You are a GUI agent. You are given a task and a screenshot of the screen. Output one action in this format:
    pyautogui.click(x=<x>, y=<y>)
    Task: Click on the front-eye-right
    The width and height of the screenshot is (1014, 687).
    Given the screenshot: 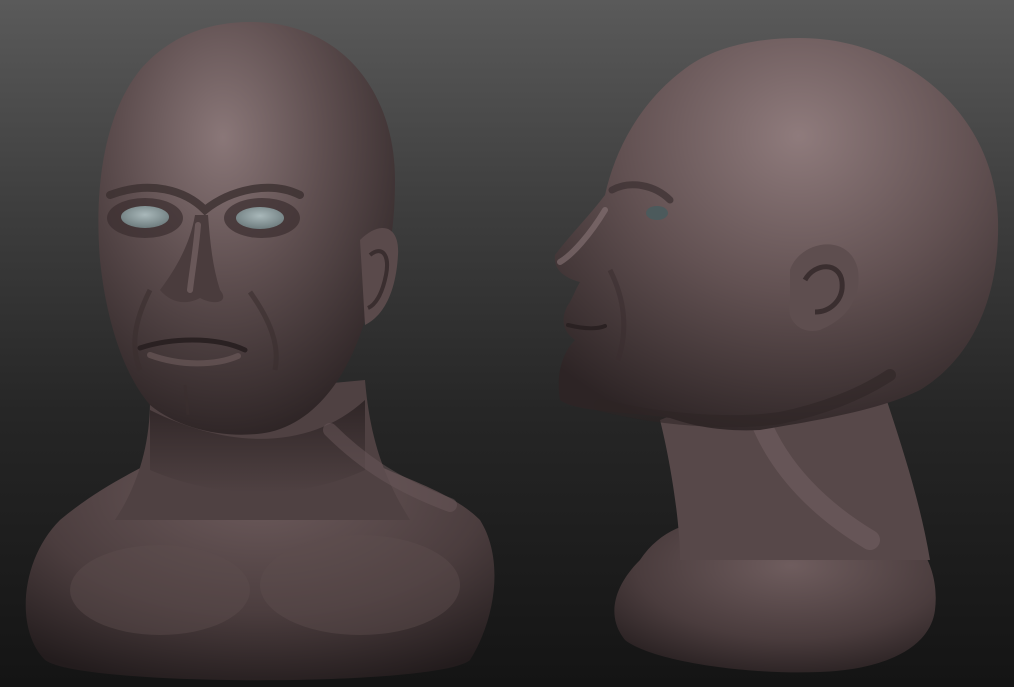 What is the action you would take?
    pyautogui.click(x=260, y=218)
    